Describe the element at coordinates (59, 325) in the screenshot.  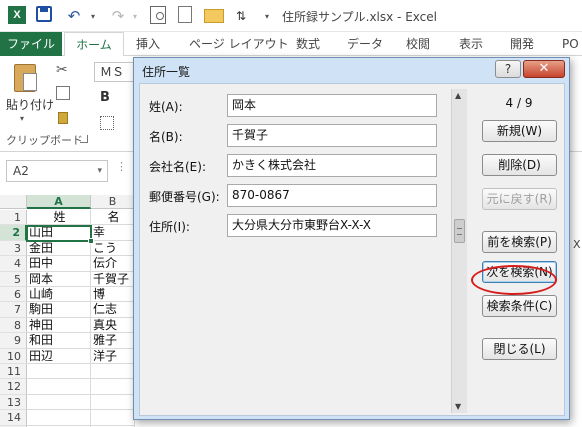
I see `cell-a: 神田` at that location.